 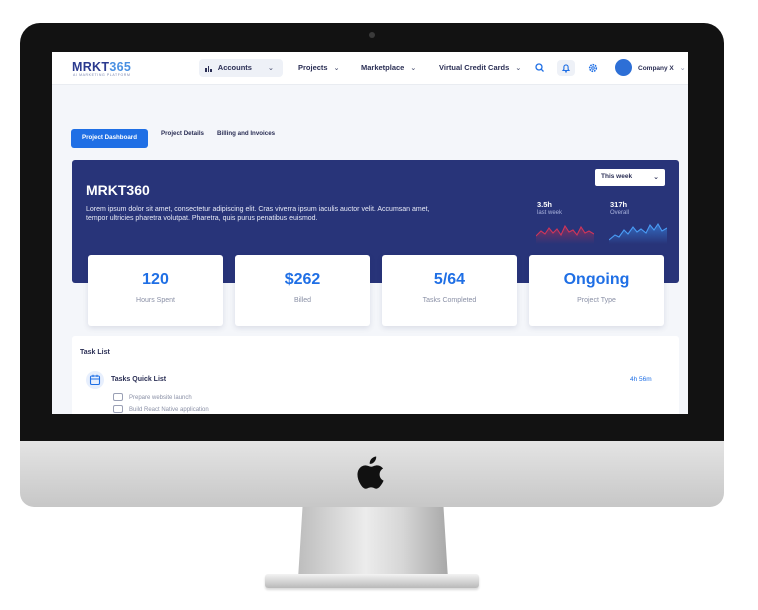 What do you see at coordinates (596, 300) in the screenshot?
I see `metric-caption: Project Type` at bounding box center [596, 300].